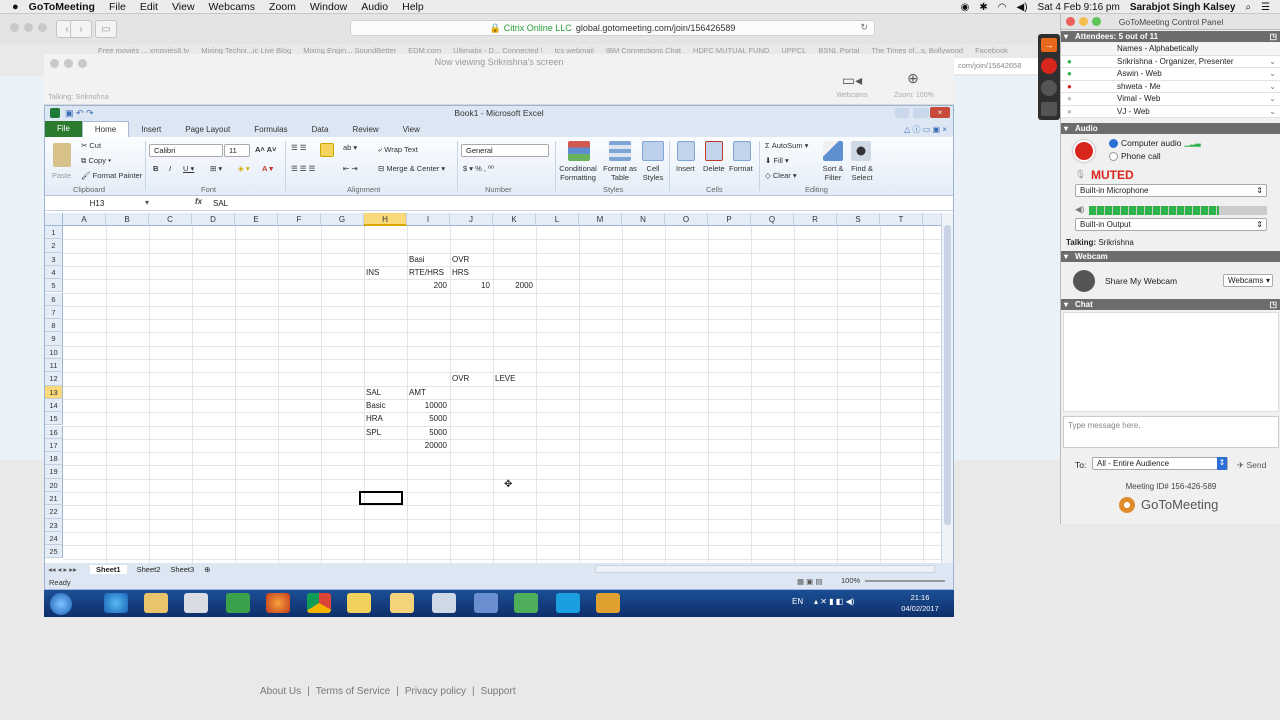 This screenshot has height=720, width=1280. I want to click on names-sort-header: Names - Alphabetically, so click(1170, 49).